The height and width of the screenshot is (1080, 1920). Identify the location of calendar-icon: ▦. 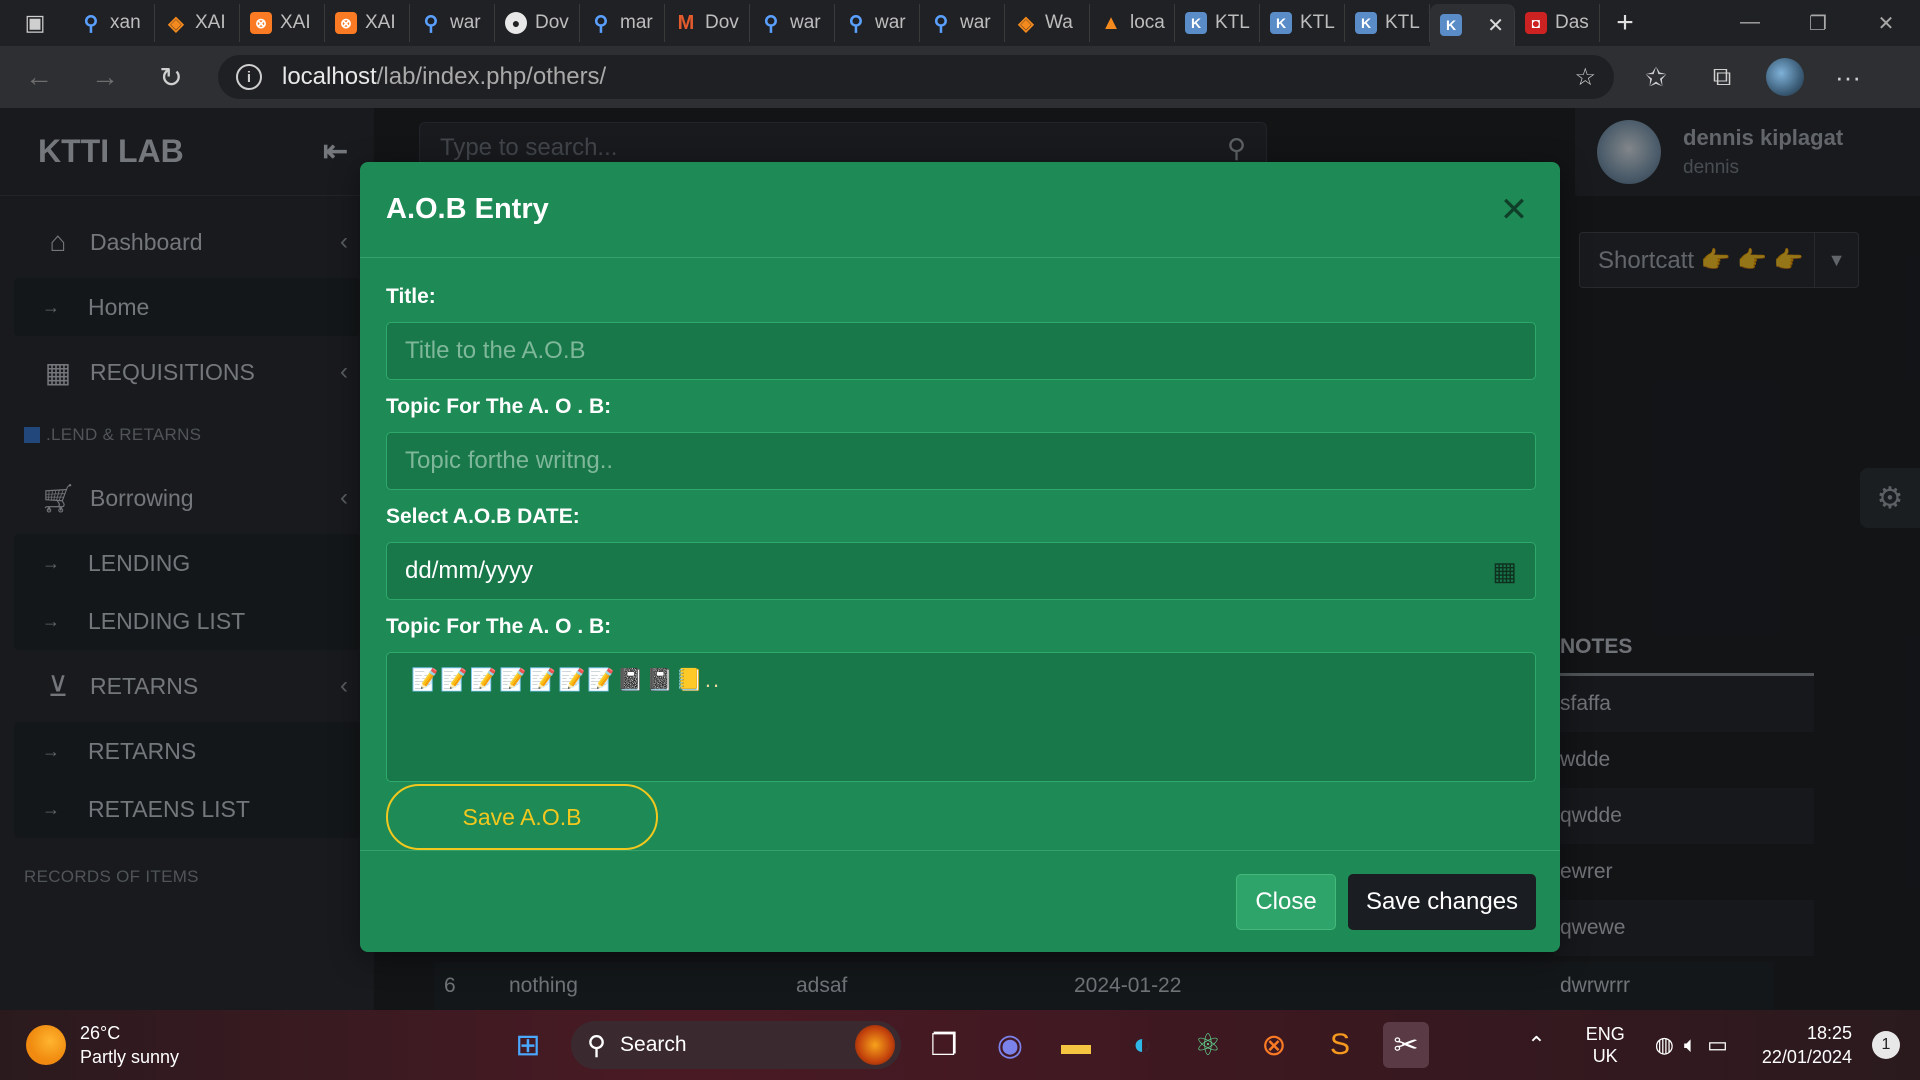
(1504, 571).